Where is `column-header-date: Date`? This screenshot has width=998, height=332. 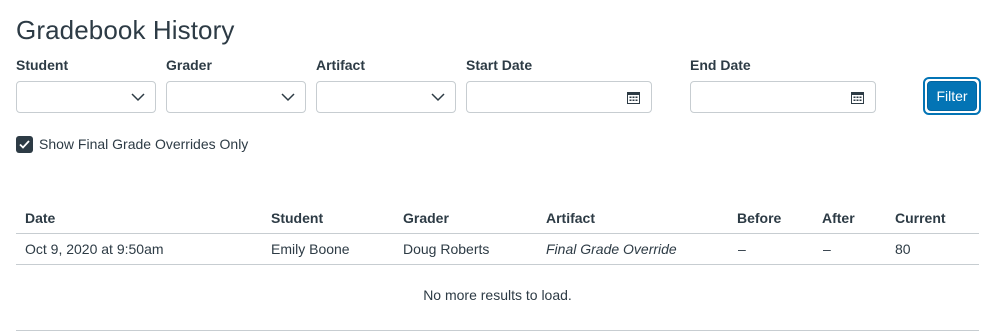 column-header-date: Date is located at coordinates (40, 218).